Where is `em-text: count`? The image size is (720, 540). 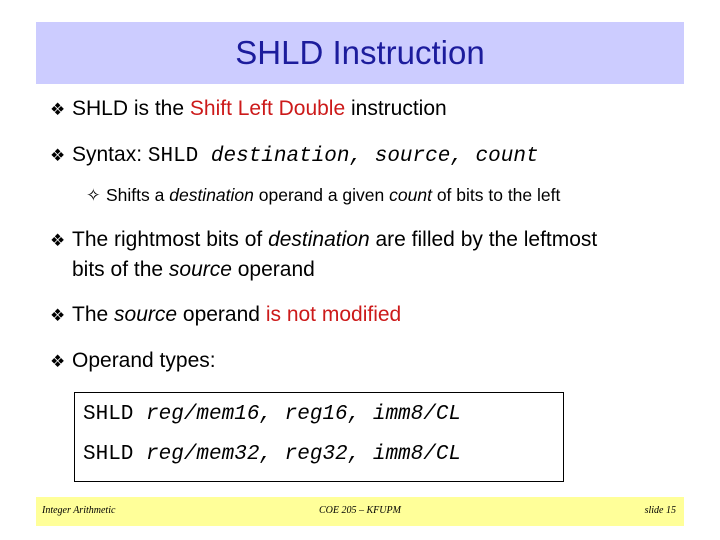 em-text: count is located at coordinates (410, 195).